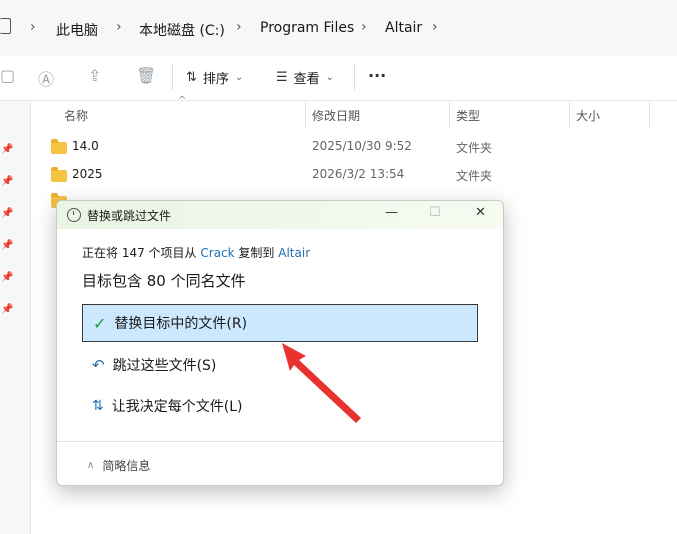 The height and width of the screenshot is (534, 677). I want to click on red-arrow-shape, so click(321, 383).